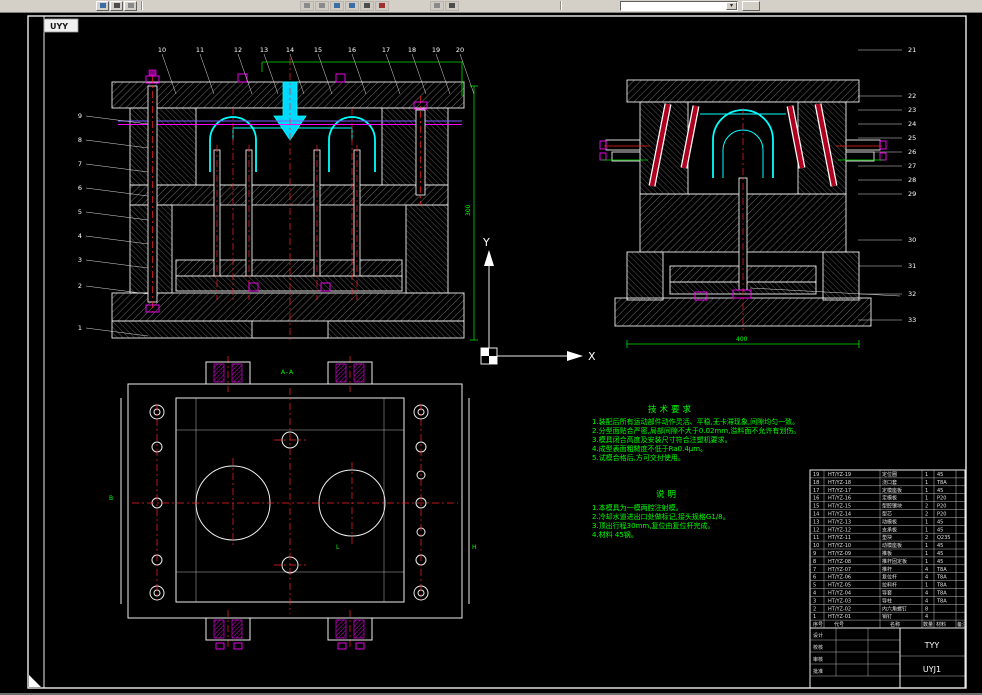  What do you see at coordinates (696, 430) in the screenshot?
I see `tech-line: 2.分型面贴合严密,局部间隙不大于0.02mm,溢料面不允许有划伤。` at bounding box center [696, 430].